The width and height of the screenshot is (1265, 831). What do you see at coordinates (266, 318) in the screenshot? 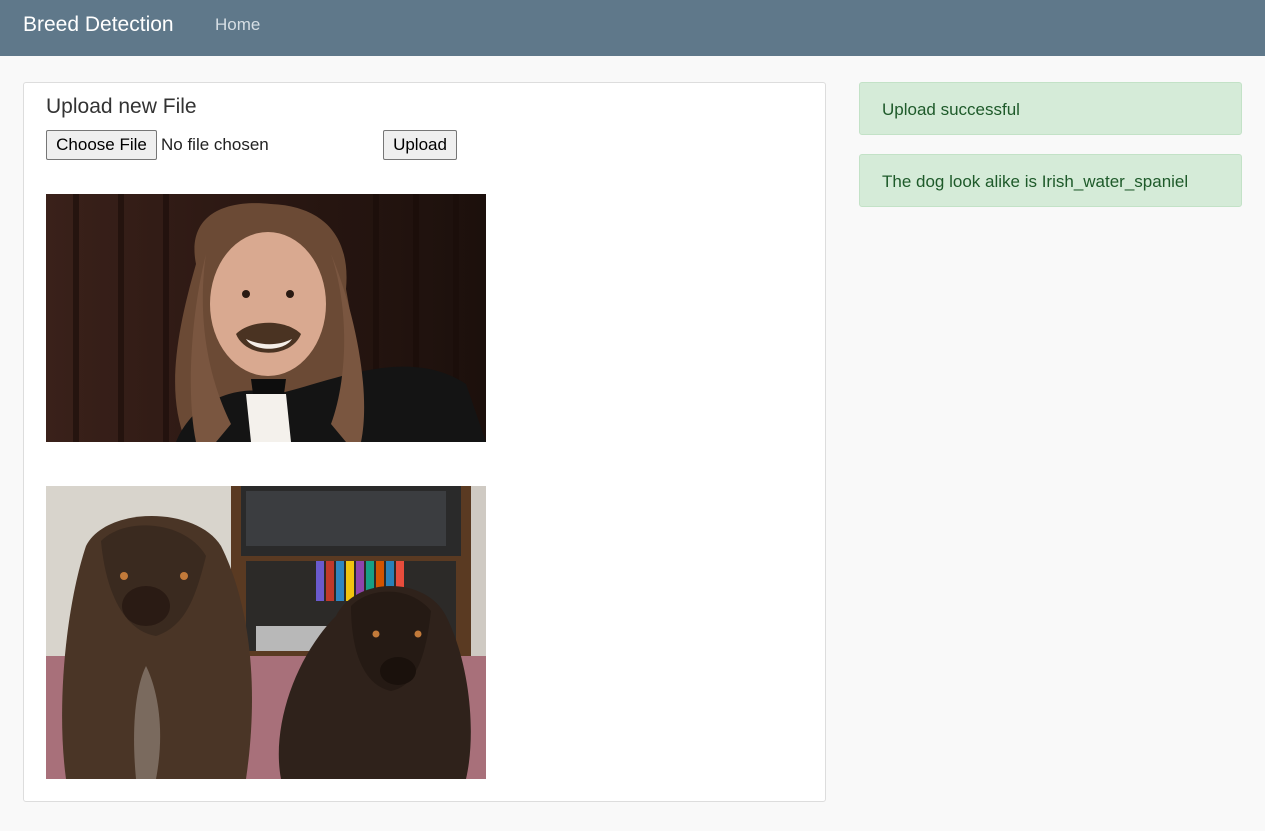
I see `uploaded-person-image` at bounding box center [266, 318].